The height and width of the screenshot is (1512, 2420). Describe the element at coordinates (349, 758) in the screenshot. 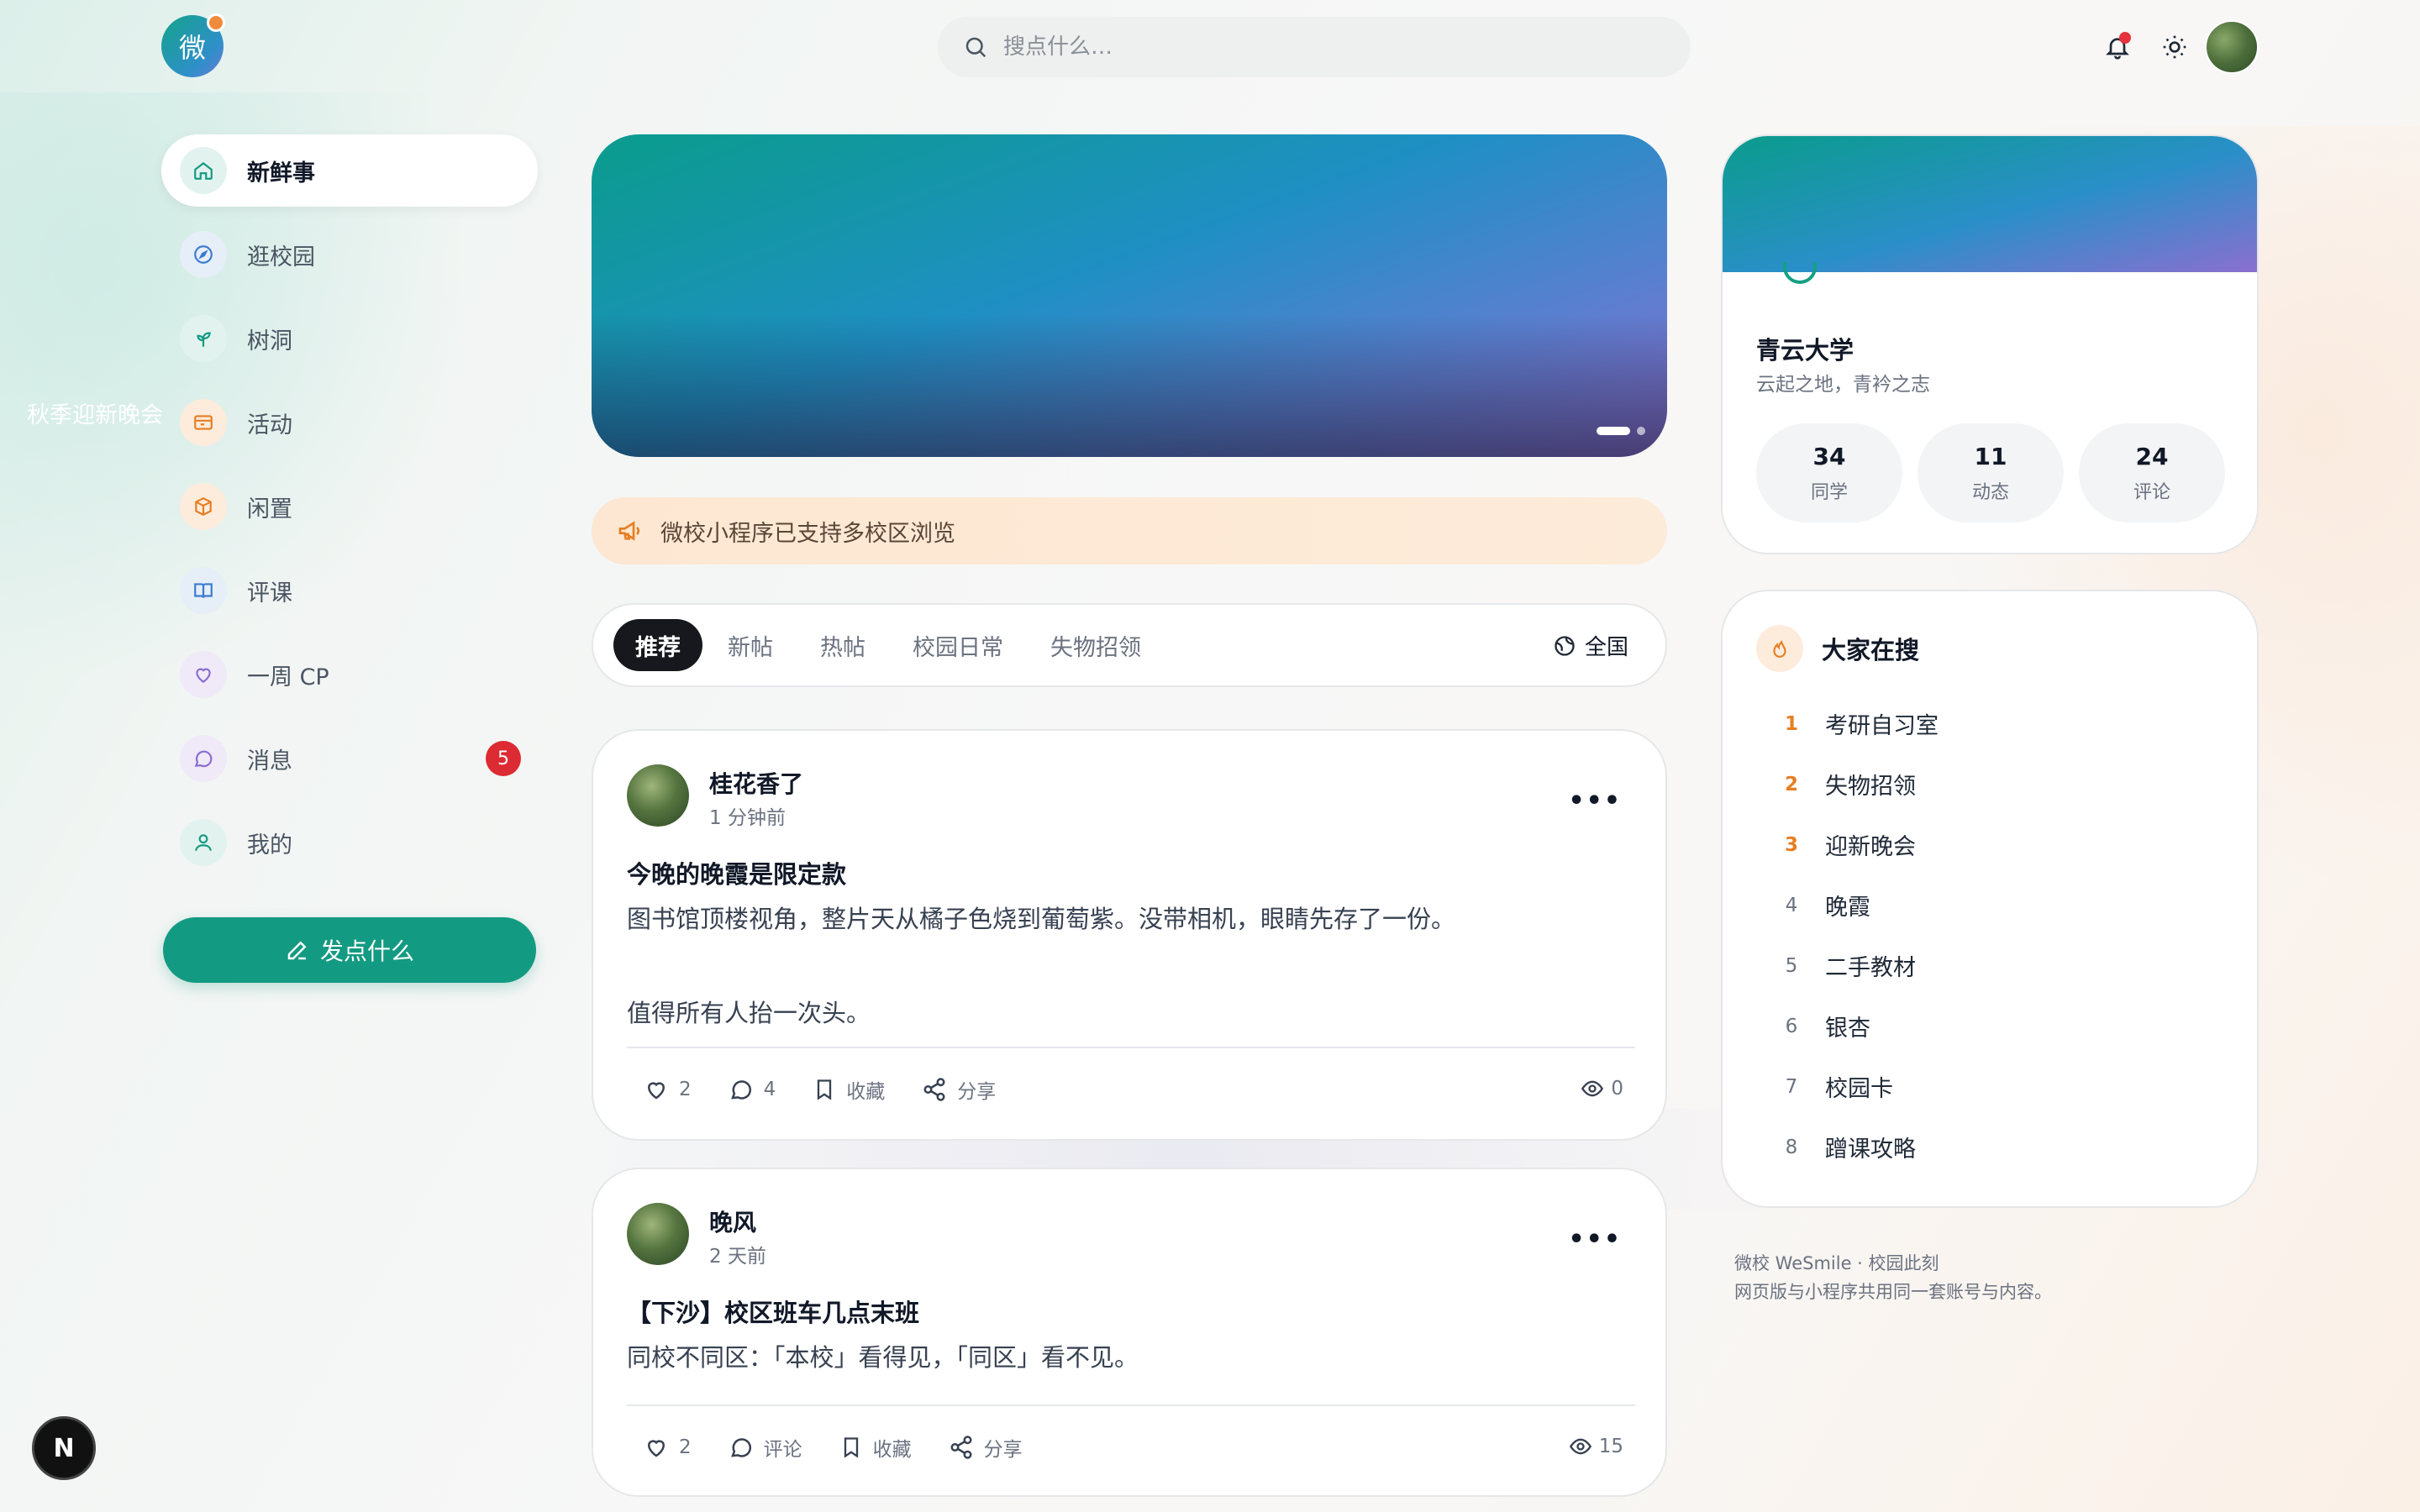

I see `sidebar-item-messages: 消息 5` at that location.